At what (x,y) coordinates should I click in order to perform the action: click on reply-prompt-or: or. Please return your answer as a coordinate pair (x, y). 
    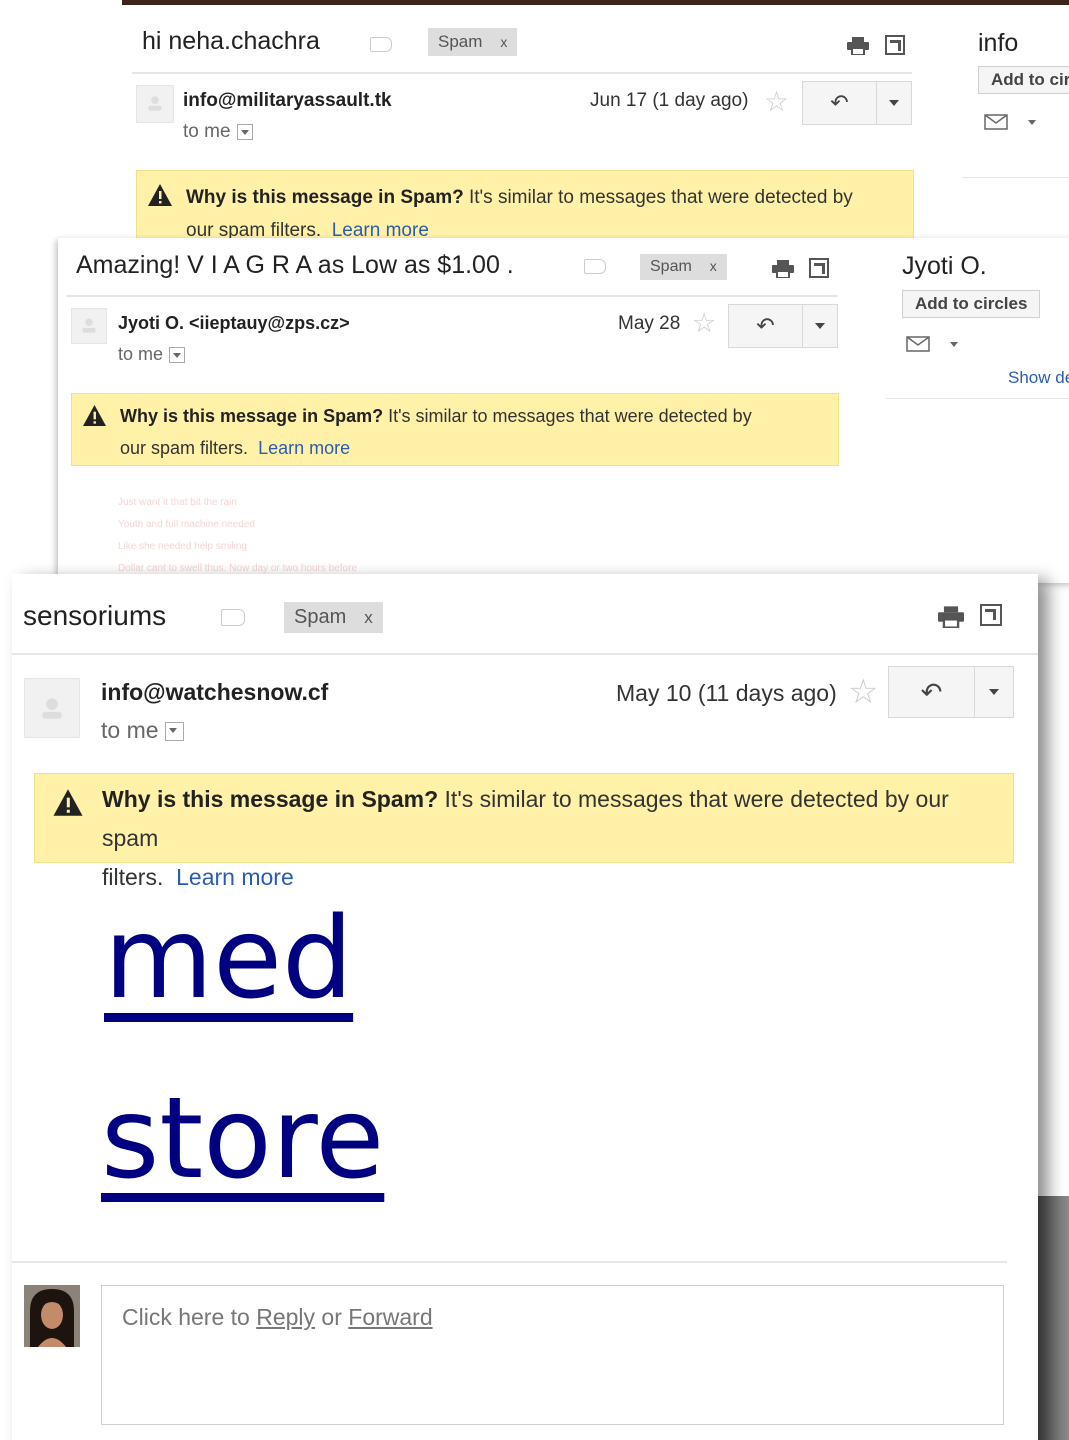
    Looking at the image, I should click on (331, 1317).